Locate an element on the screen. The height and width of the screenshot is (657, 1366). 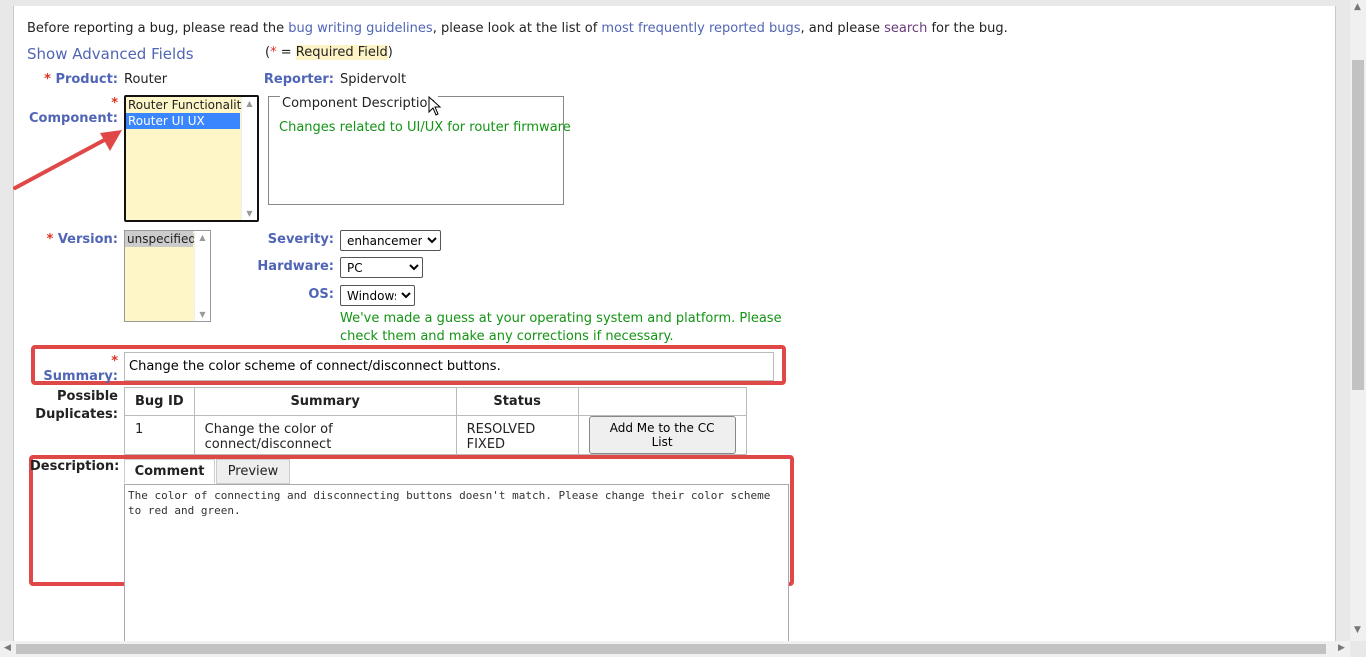
summary-label: * Summary: is located at coordinates (80, 369).